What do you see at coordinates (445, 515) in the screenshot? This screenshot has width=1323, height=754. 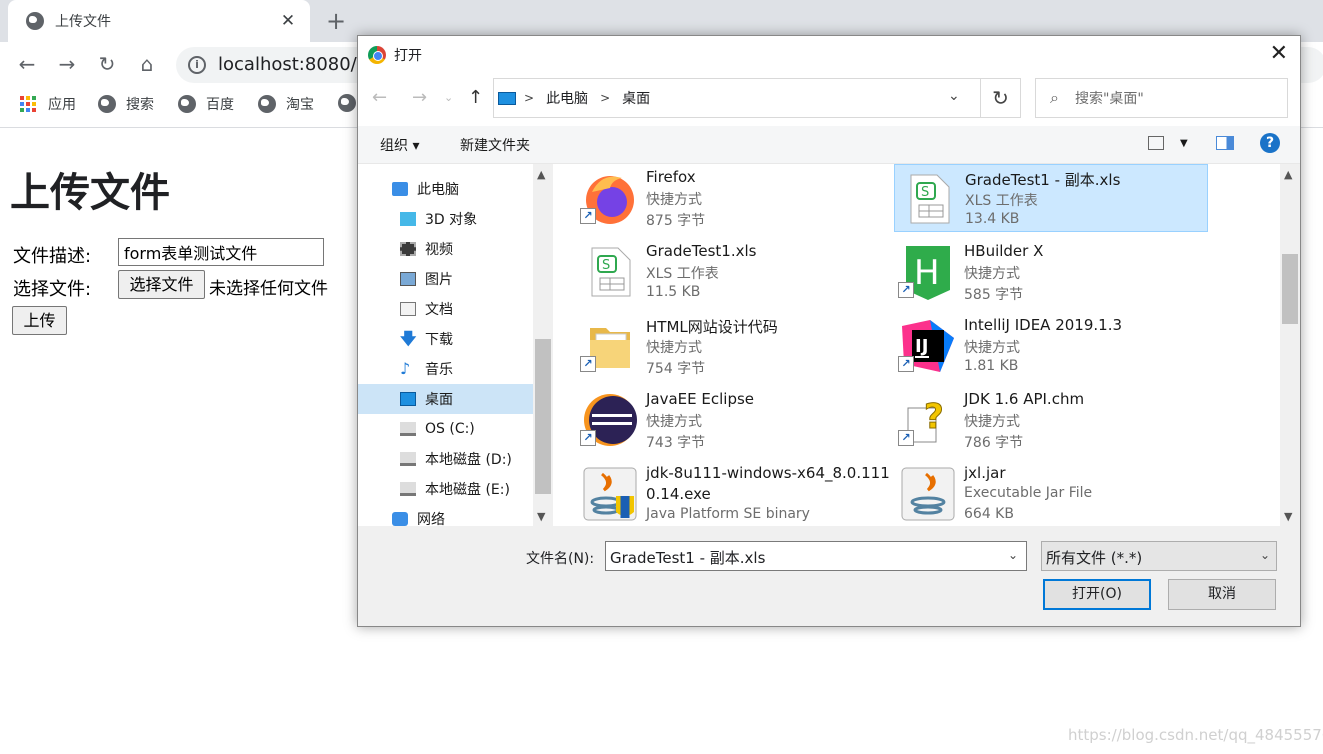 I see `nav-item-network: 网络` at bounding box center [445, 515].